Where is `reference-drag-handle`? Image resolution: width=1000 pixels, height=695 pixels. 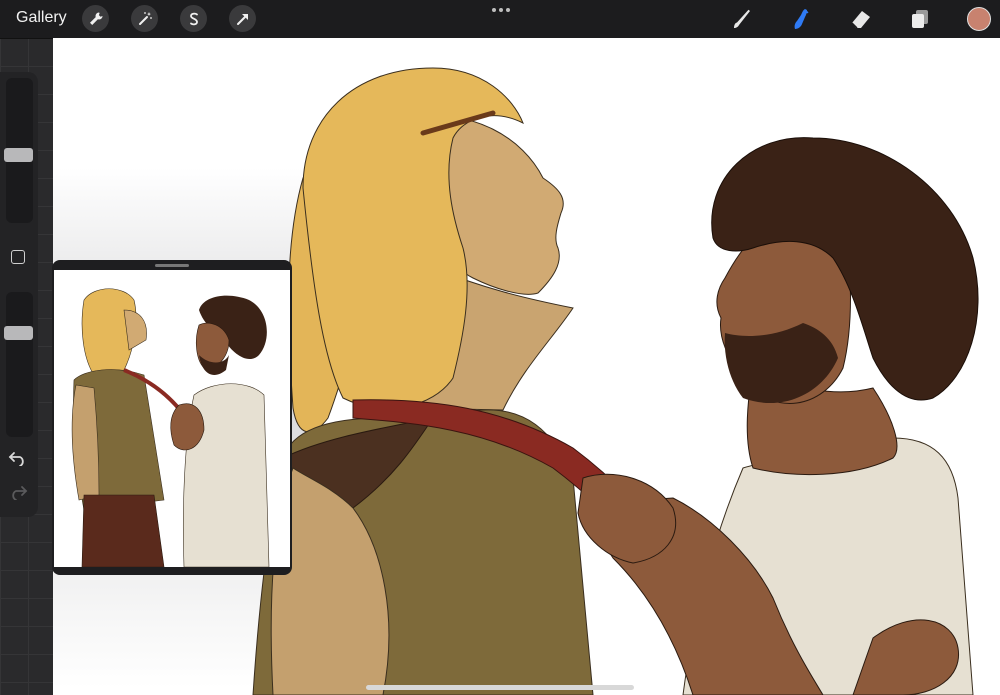
reference-drag-handle is located at coordinates (172, 265).